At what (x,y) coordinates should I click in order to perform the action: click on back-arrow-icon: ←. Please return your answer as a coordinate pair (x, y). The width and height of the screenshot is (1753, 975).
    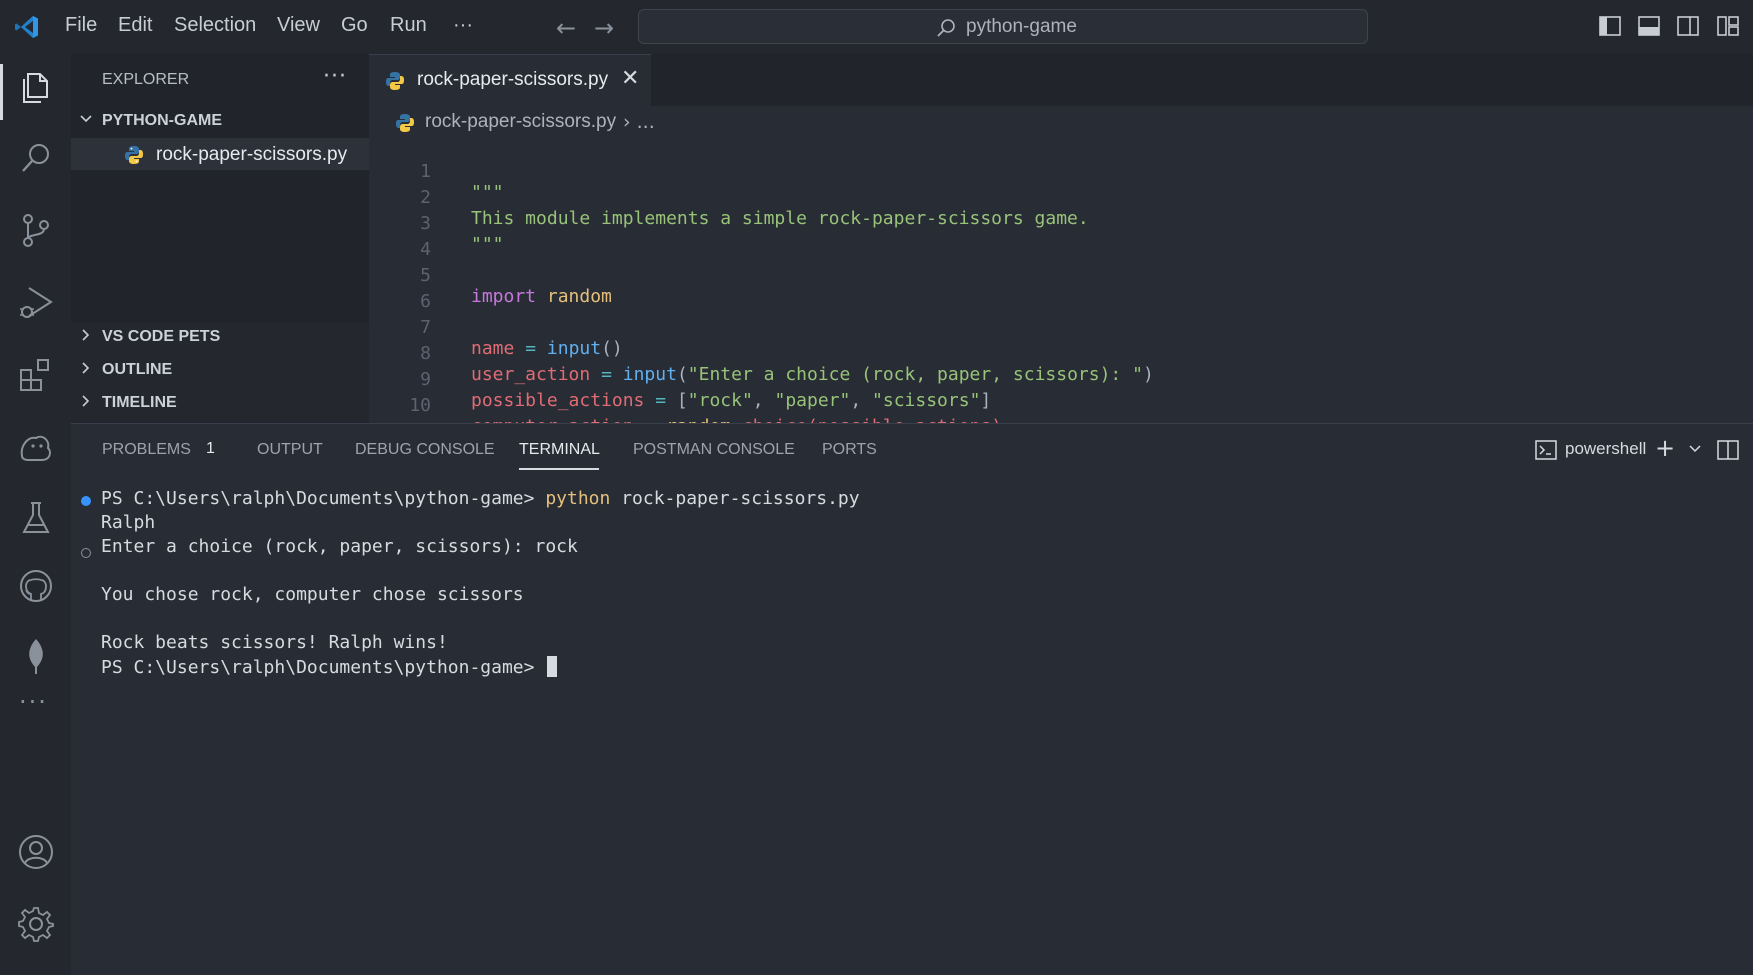
    Looking at the image, I should click on (566, 28).